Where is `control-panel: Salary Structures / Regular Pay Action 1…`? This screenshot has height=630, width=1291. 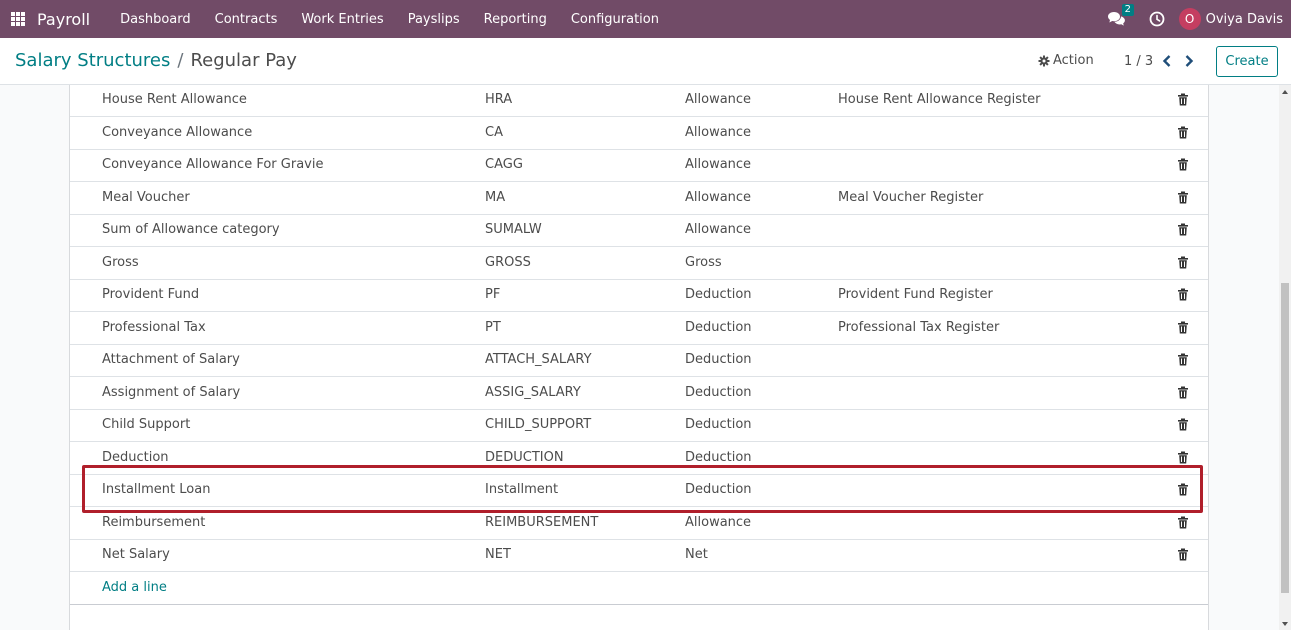 control-panel: Salary Structures / Regular Pay Action 1… is located at coordinates (645, 61).